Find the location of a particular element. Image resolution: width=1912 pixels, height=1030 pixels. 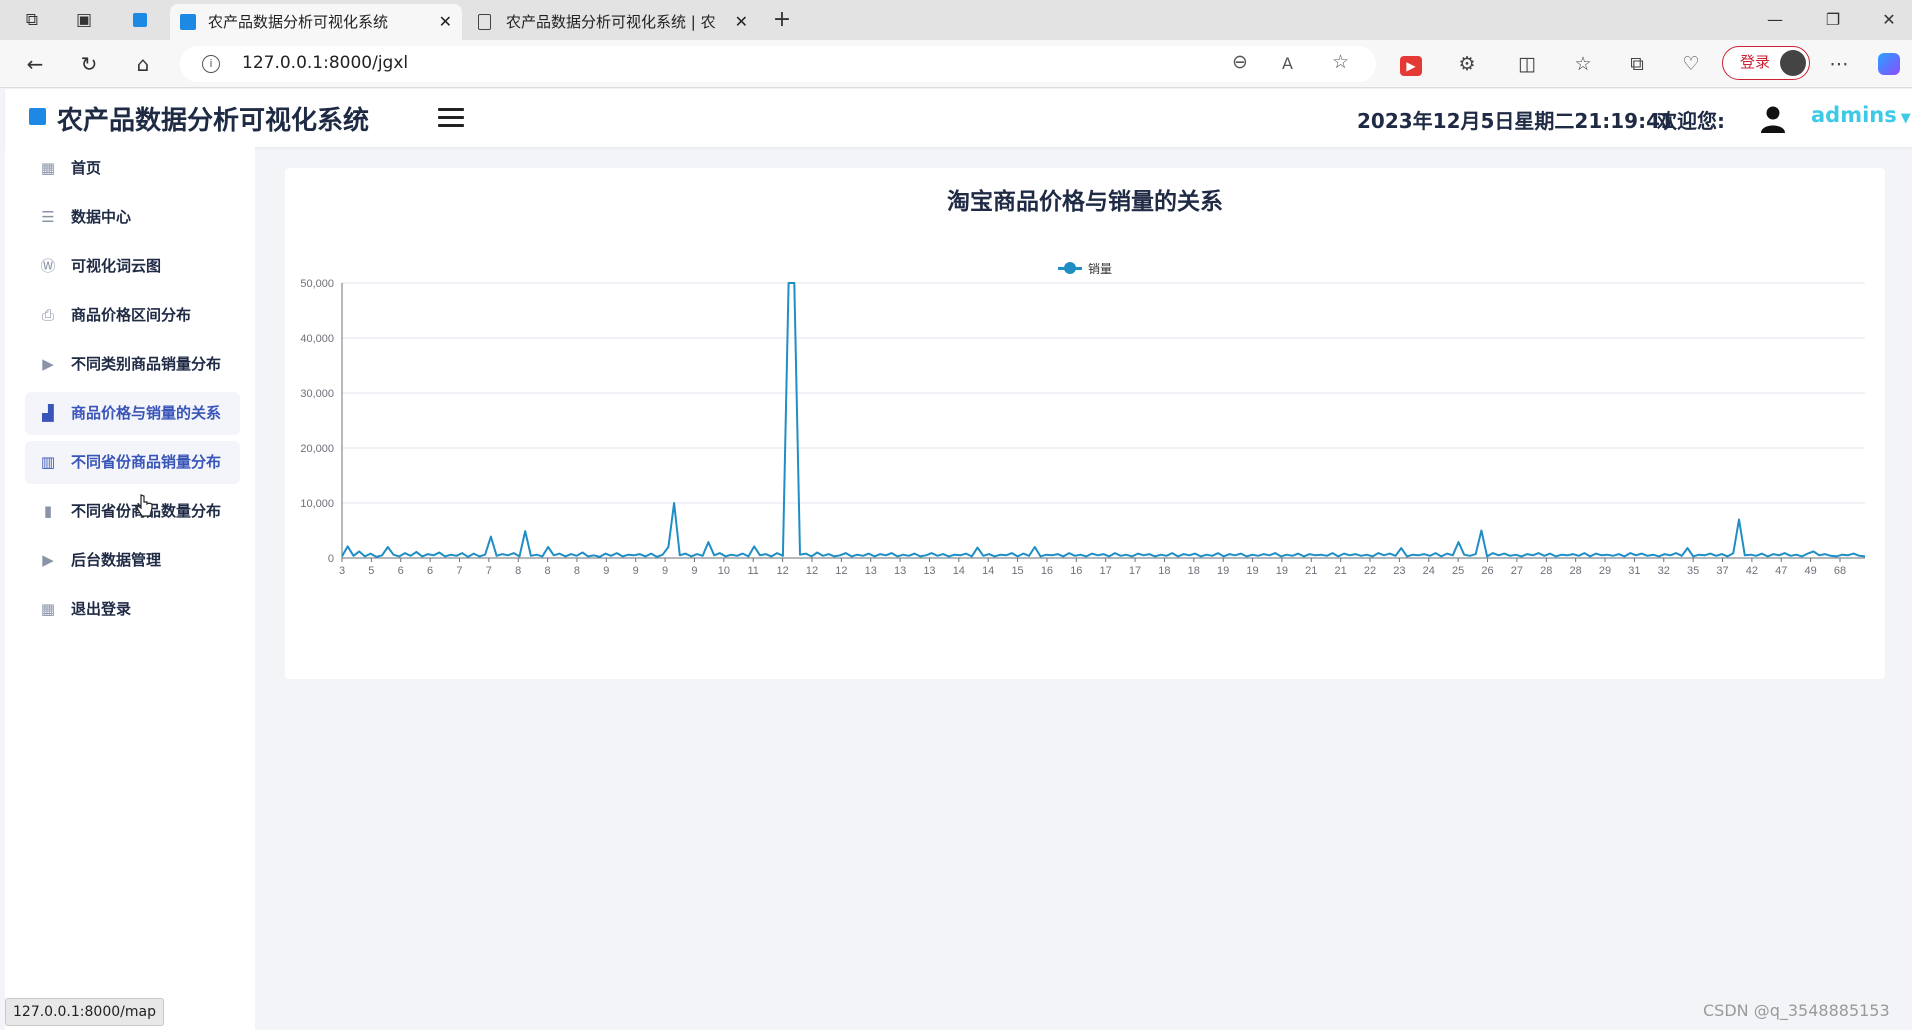

browser-tab-active: 农产品数据分析可视化系统 ✕ is located at coordinates (316, 22).